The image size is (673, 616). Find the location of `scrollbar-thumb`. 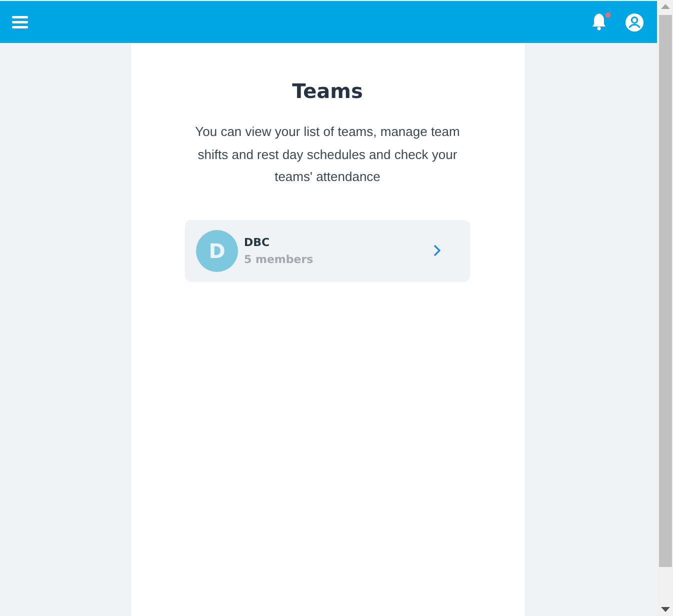

scrollbar-thumb is located at coordinates (665, 291).